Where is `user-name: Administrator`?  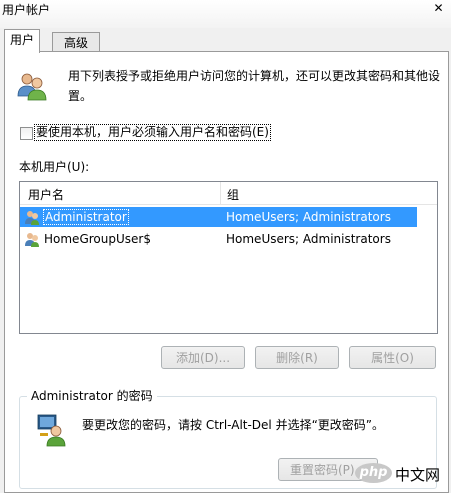 user-name: Administrator is located at coordinates (86, 217).